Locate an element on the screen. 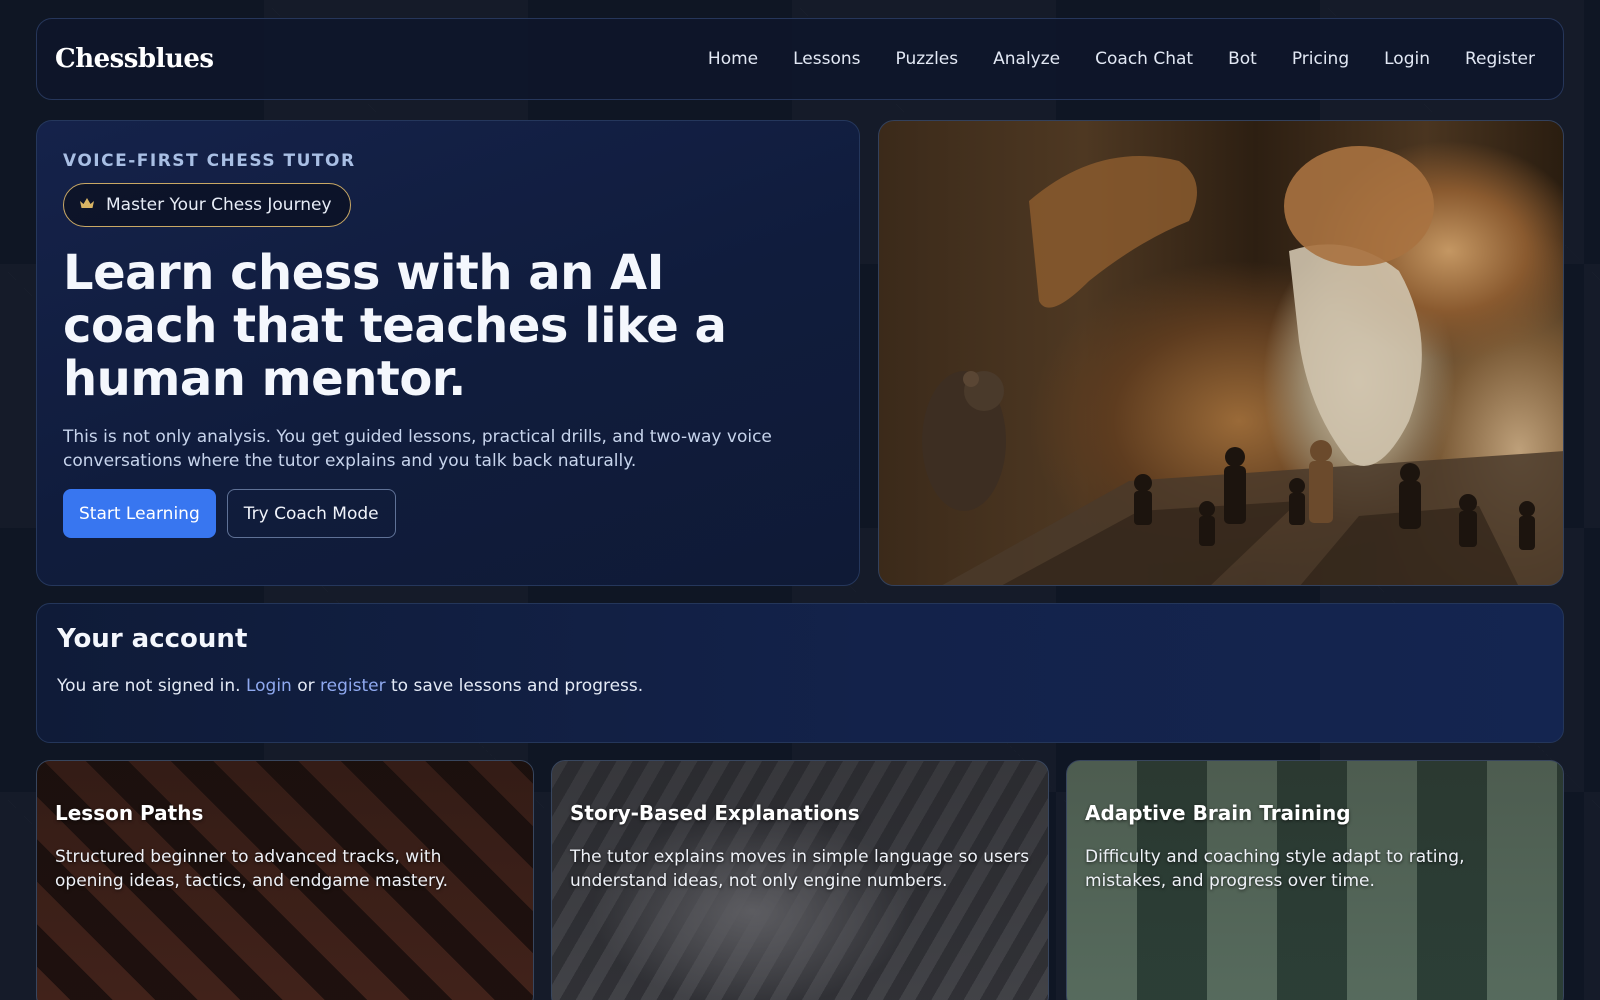  hero-buttons: Start Learning Try Coach Mode is located at coordinates (448, 514).